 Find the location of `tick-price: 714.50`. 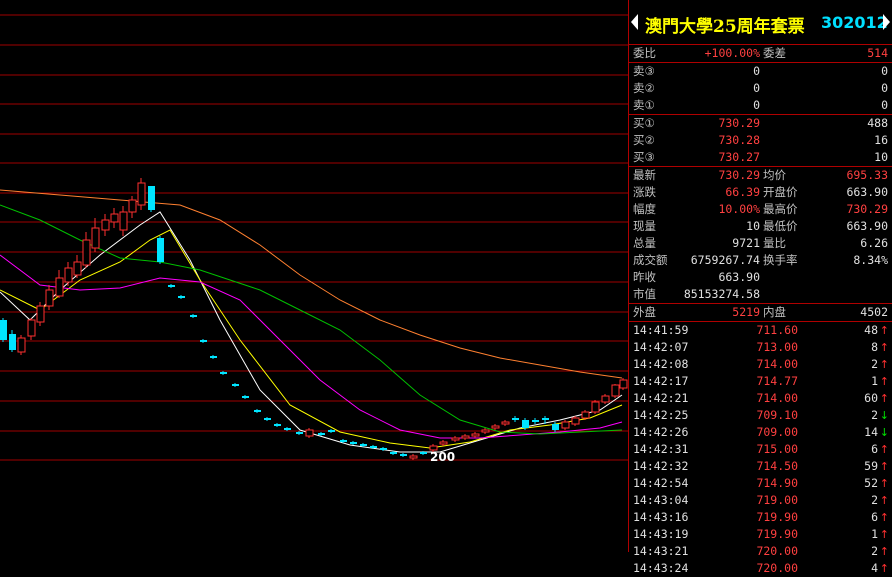

tick-price: 714.50 is located at coordinates (777, 466).